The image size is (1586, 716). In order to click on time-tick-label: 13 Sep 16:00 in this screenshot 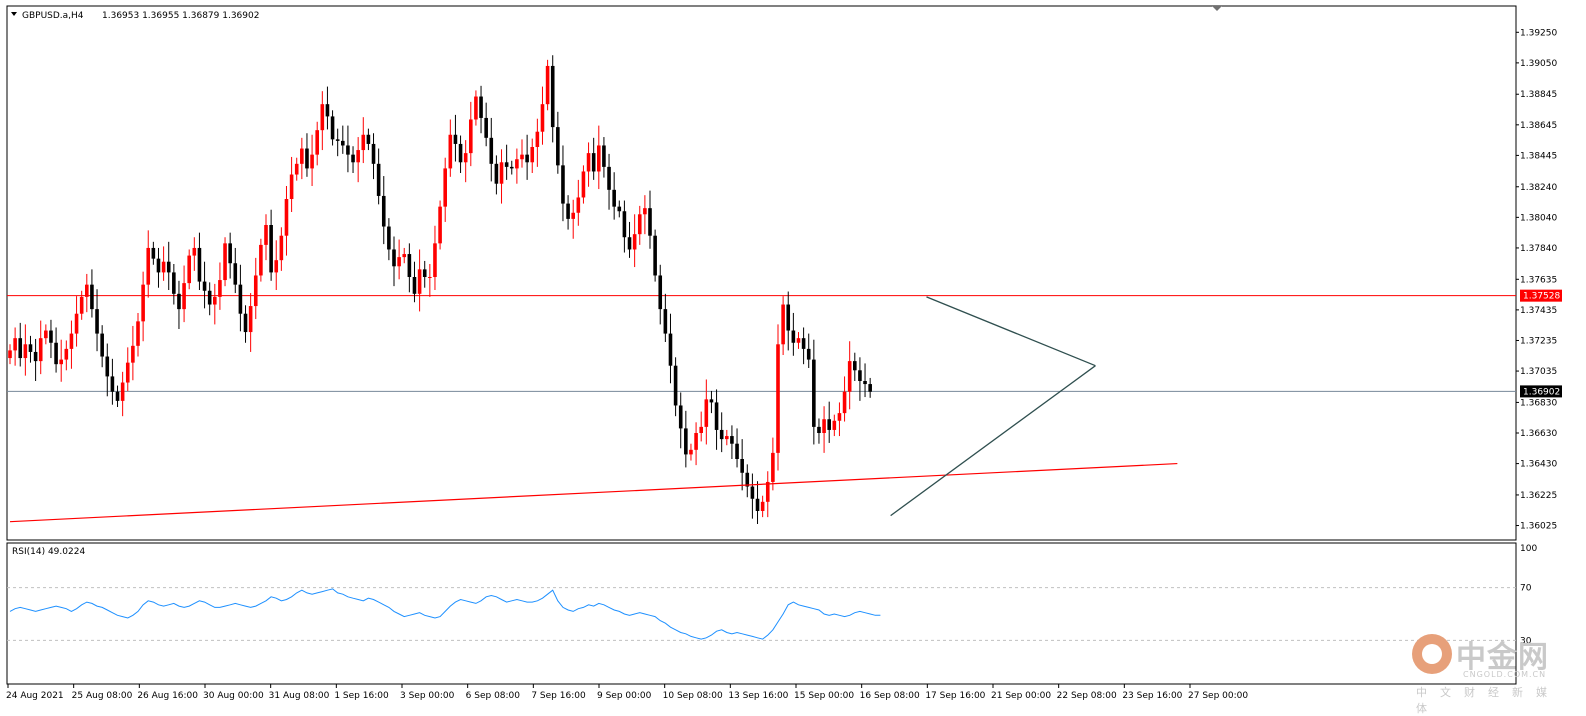, I will do `click(758, 696)`.